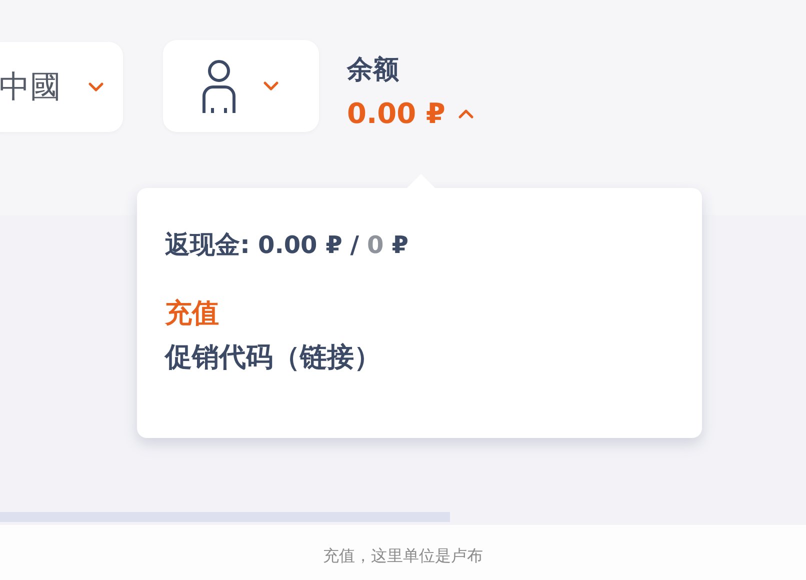  I want to click on cashback-label: 返现金:, so click(207, 245).